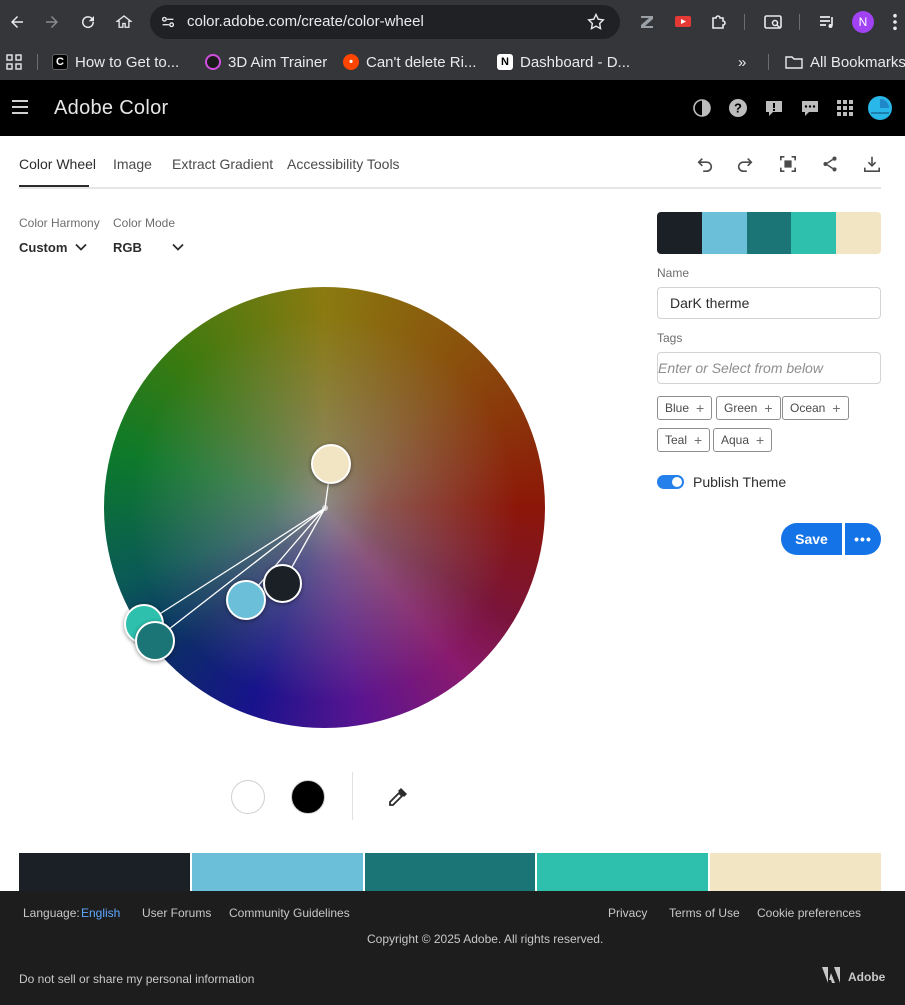  I want to click on undo-icon, so click(705, 164).